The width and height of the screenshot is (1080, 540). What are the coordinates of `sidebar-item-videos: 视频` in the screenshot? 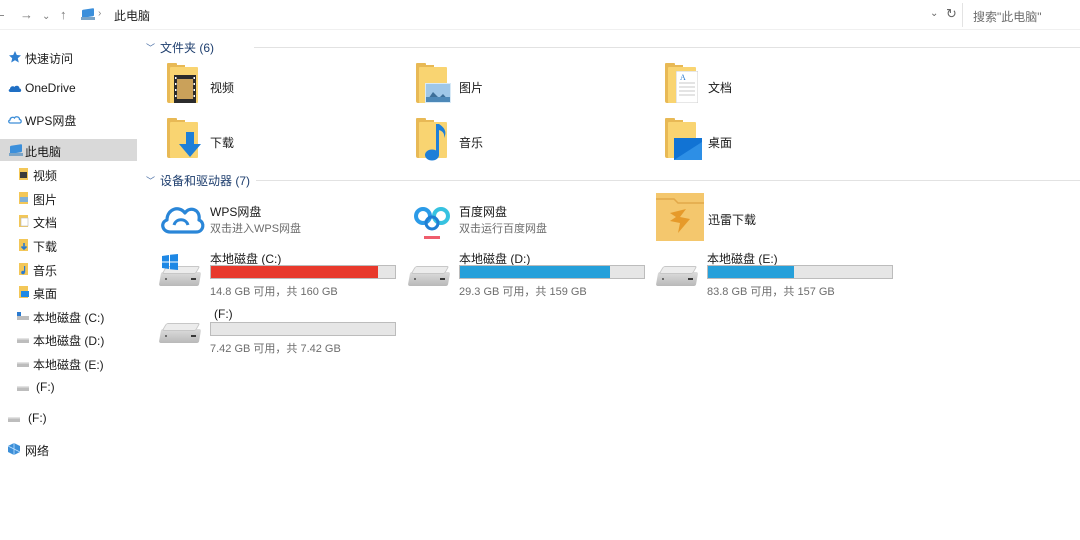 It's located at (68, 174).